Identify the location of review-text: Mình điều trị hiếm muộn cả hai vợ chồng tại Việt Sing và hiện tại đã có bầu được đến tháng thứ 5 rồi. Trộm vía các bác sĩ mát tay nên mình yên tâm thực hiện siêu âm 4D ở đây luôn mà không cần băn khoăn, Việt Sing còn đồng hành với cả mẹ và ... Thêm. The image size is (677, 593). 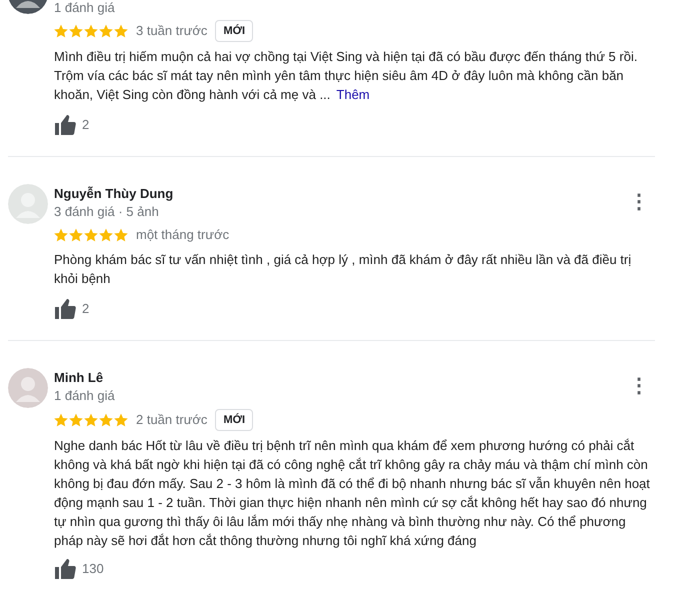
(346, 76).